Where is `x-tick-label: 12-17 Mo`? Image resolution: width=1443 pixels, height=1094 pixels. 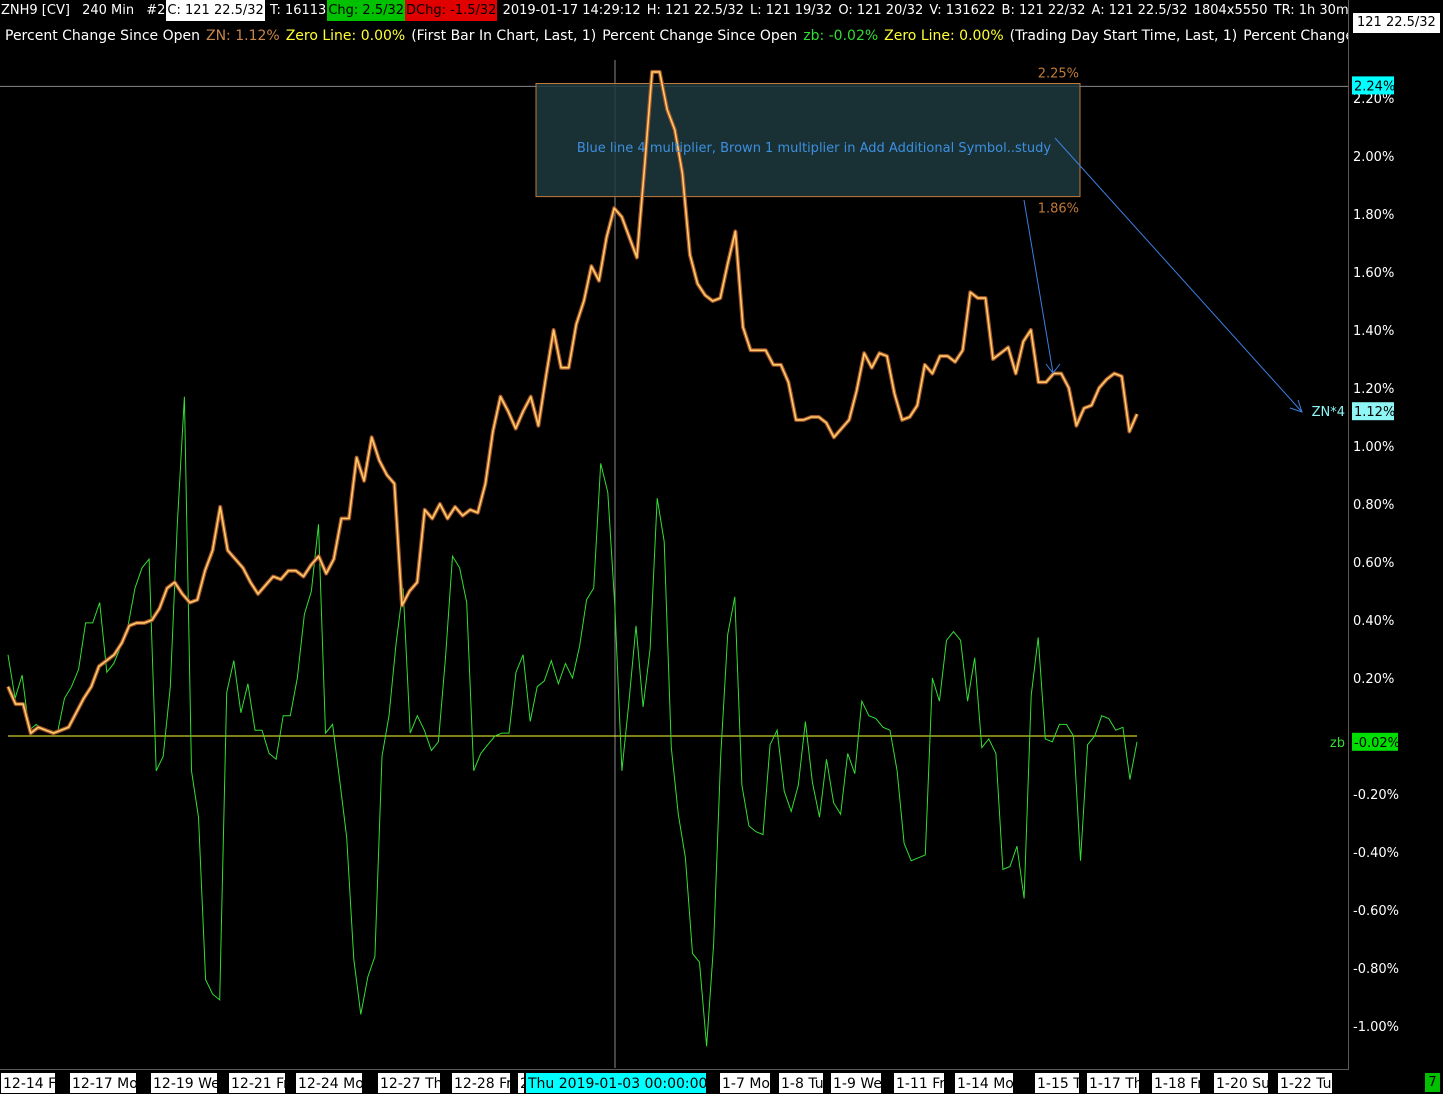 x-tick-label: 12-17 Mo is located at coordinates (105, 1084).